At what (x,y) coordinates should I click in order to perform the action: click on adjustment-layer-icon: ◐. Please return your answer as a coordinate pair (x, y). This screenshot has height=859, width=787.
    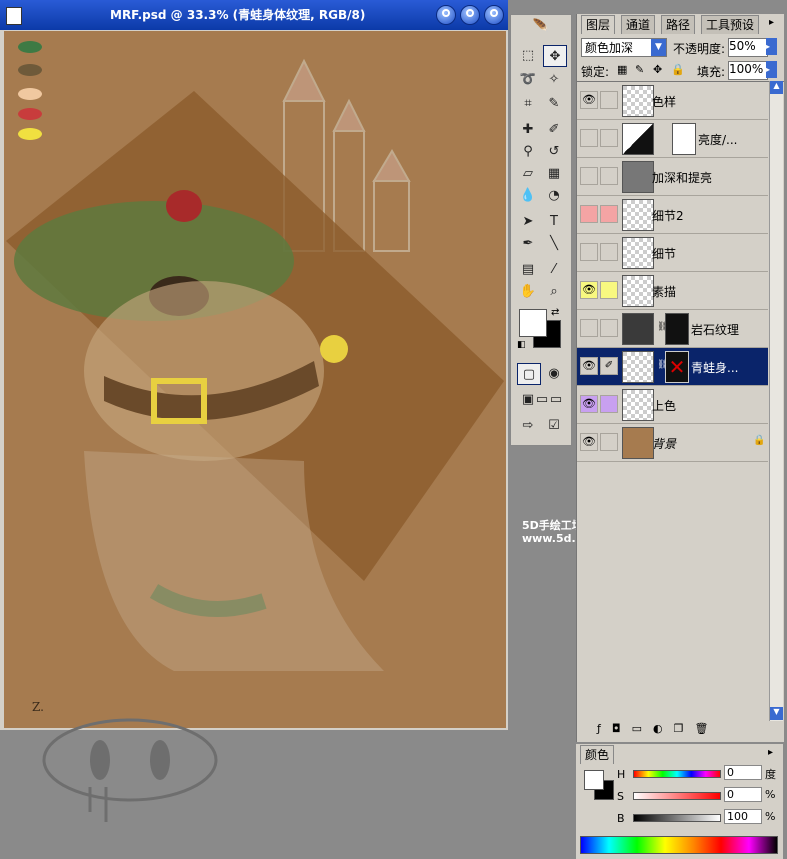
    Looking at the image, I should click on (663, 728).